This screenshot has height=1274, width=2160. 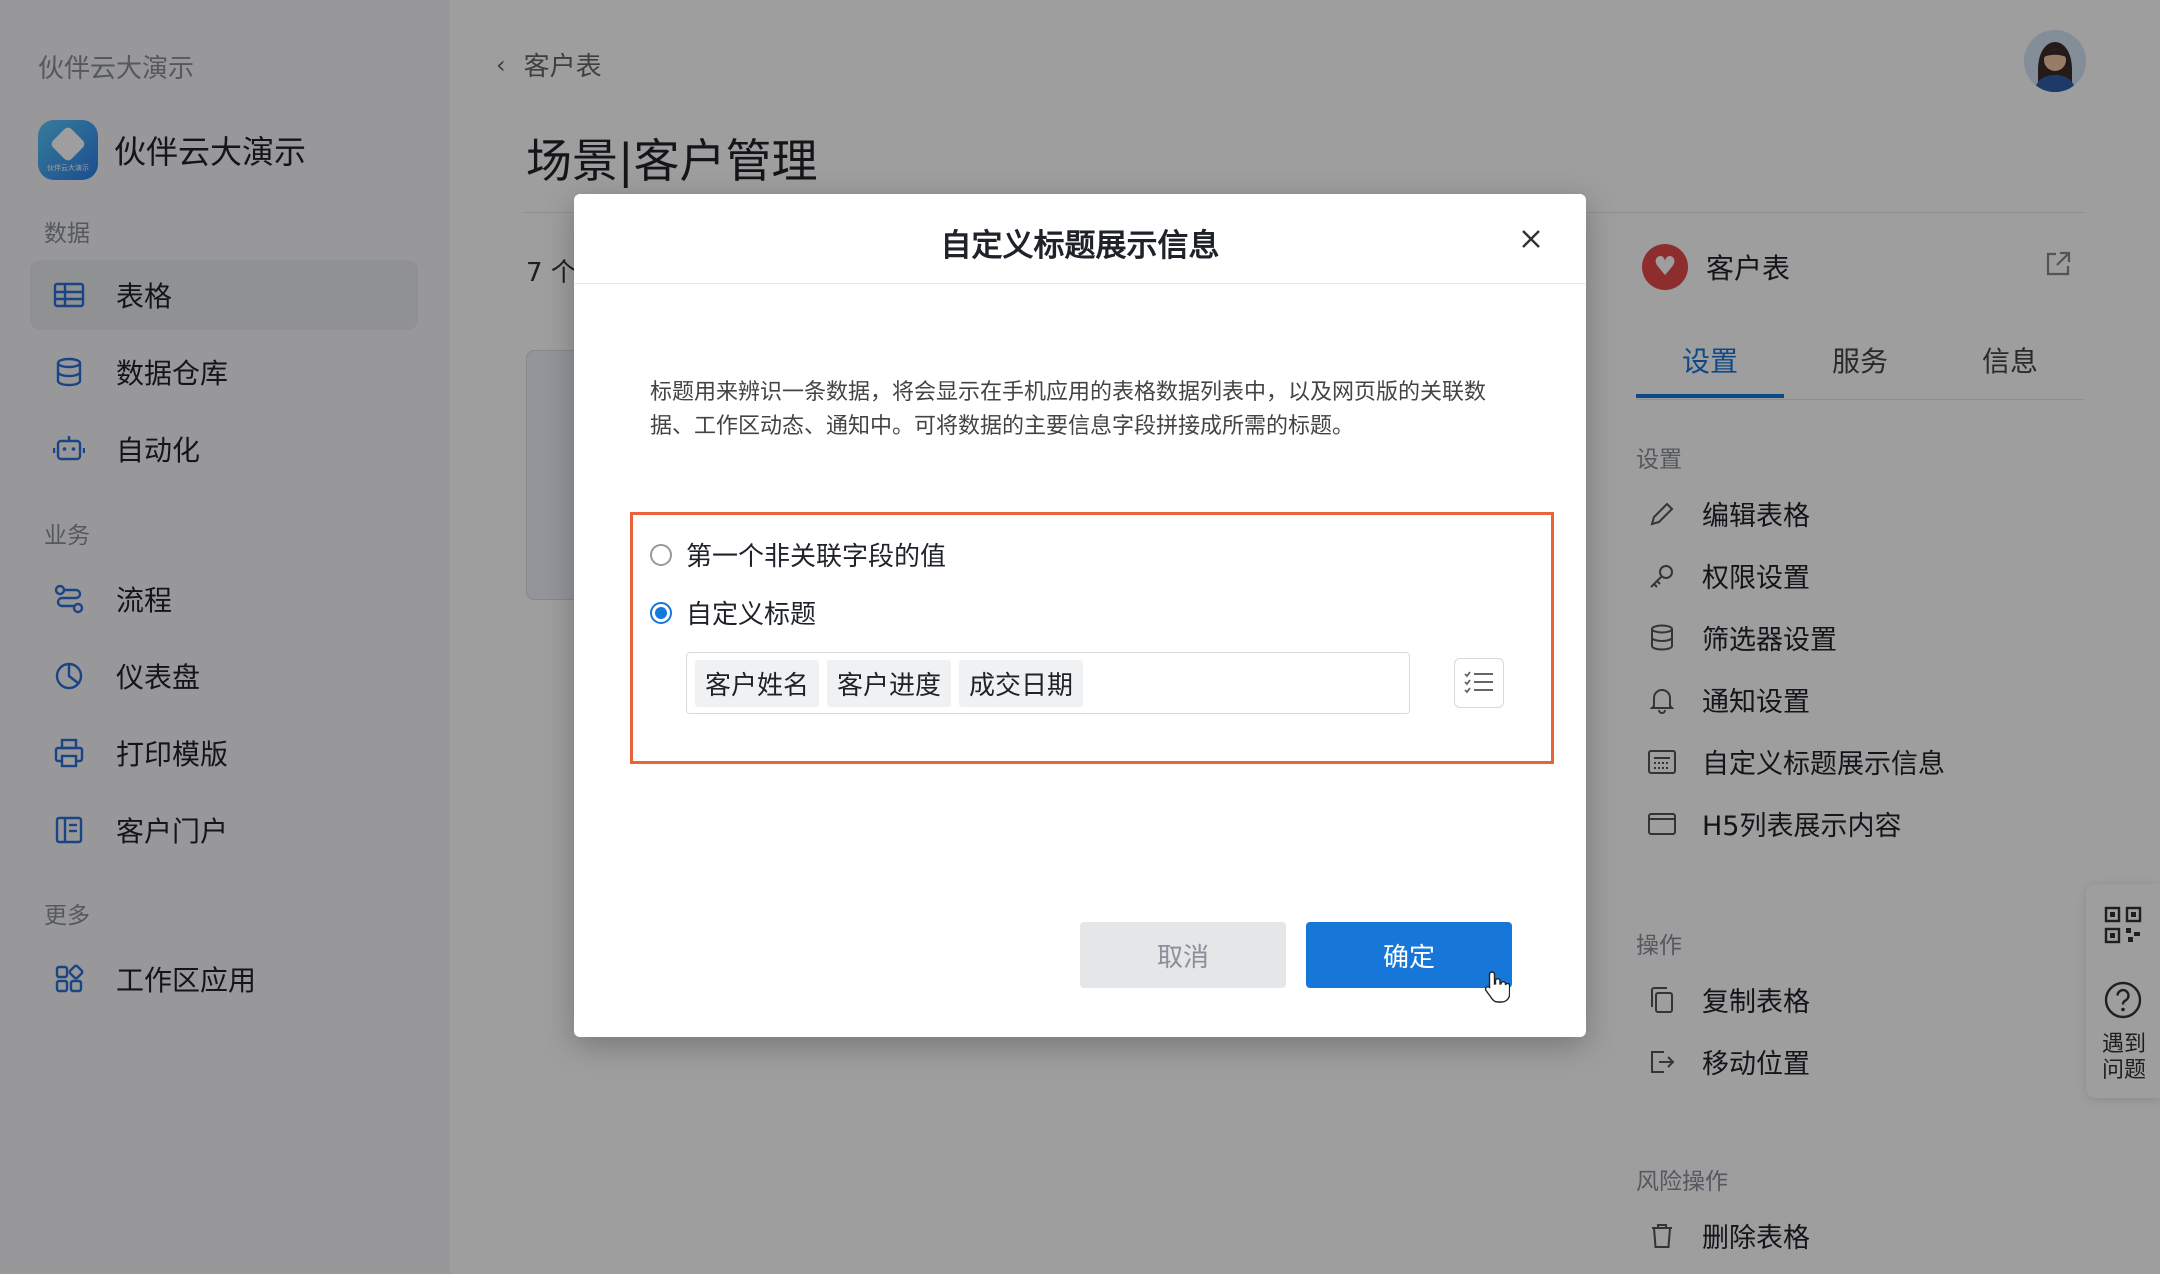 I want to click on dialog-header: 自定义标题展示信息, so click(x=1080, y=239).